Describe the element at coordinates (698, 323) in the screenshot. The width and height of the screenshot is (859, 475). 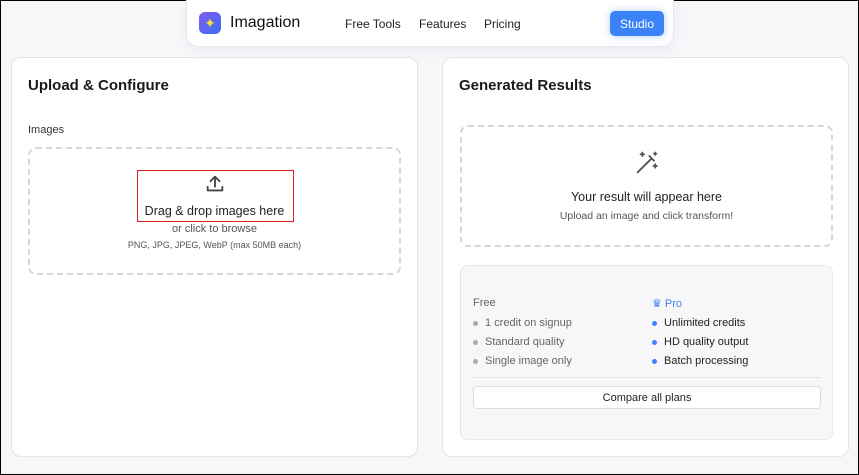
I see `pro-feature: Unlimited credits` at that location.